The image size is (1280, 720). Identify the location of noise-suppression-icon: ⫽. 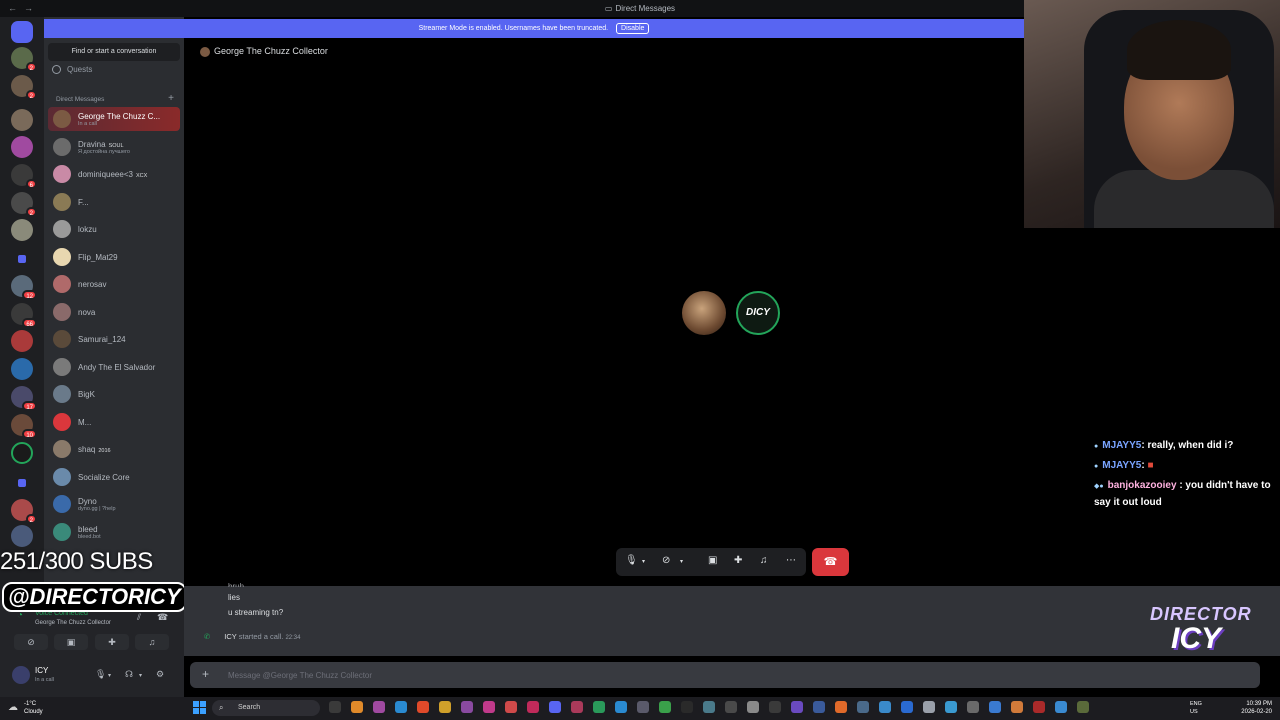
(139, 617).